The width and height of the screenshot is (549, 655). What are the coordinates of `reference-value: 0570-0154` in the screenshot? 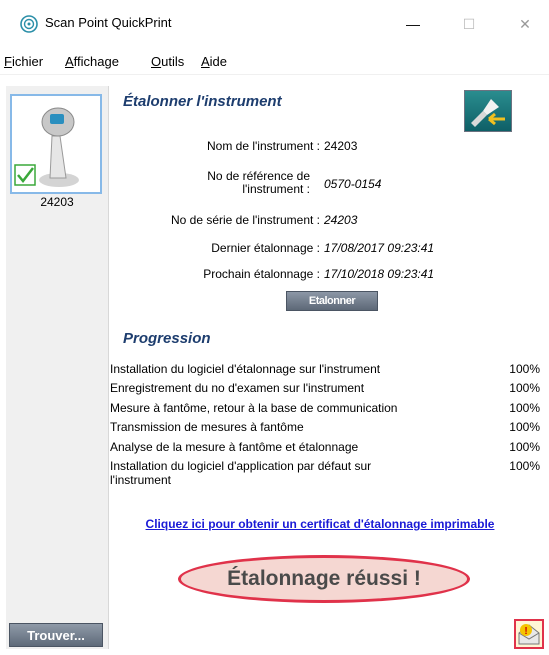 It's located at (353, 184).